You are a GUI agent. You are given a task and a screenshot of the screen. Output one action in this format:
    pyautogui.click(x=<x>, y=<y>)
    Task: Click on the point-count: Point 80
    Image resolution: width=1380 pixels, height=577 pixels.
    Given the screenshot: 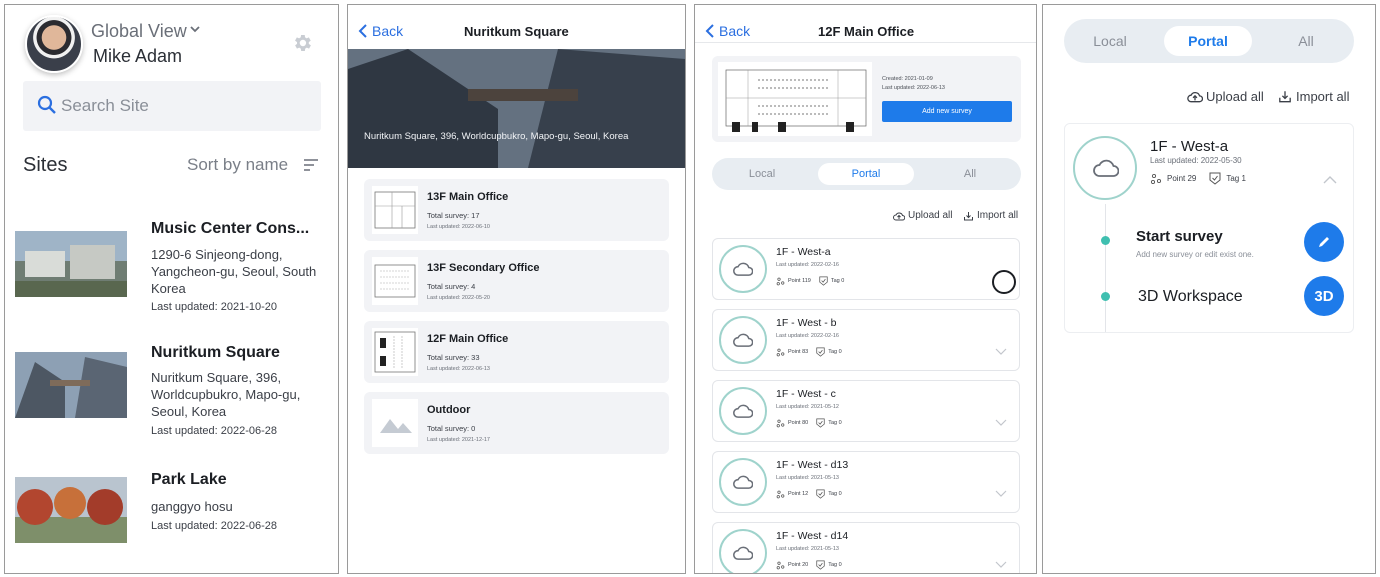 What is the action you would take?
    pyautogui.click(x=798, y=423)
    